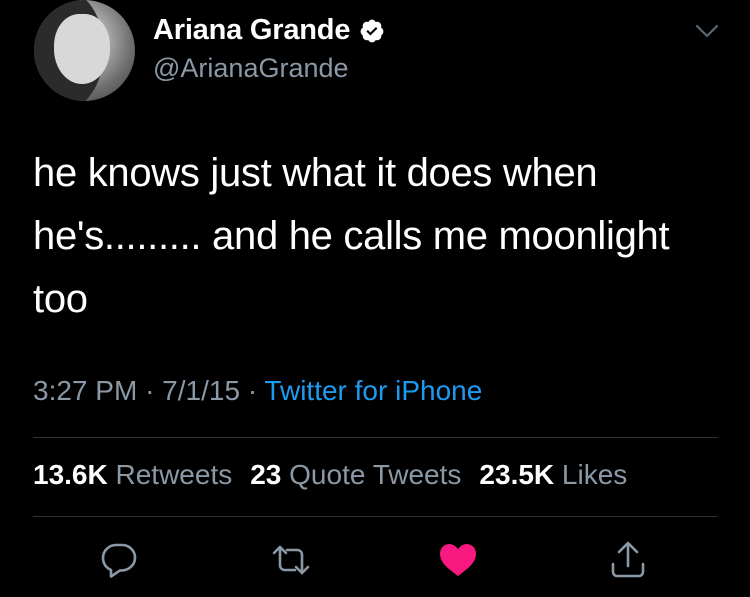 The image size is (750, 597). Describe the element at coordinates (315, 173) in the screenshot. I see `tweet-line: he knows just what it does when` at that location.